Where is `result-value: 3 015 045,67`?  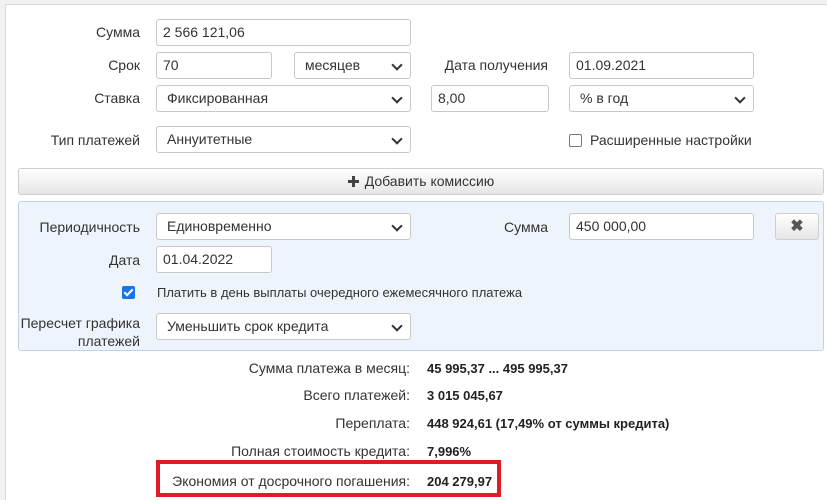
result-value: 3 015 045,67 is located at coordinates (465, 395).